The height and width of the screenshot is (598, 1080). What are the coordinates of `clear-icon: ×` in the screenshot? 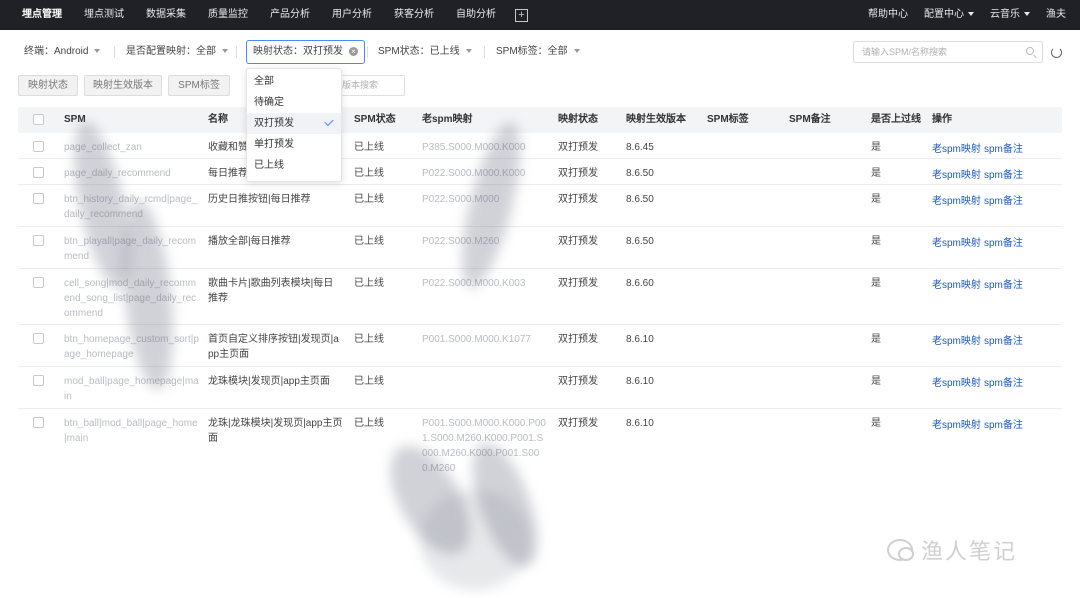 It's located at (353, 51).